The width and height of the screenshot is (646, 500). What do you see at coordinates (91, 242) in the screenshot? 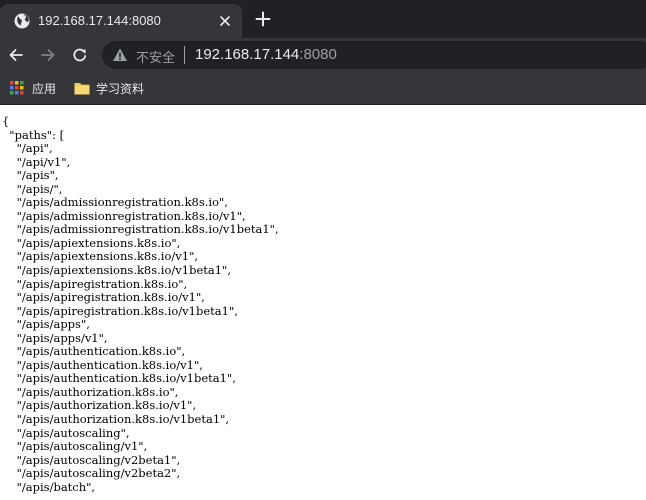
I see `json-line: "/apis/apiextensions.k8s.io",` at bounding box center [91, 242].